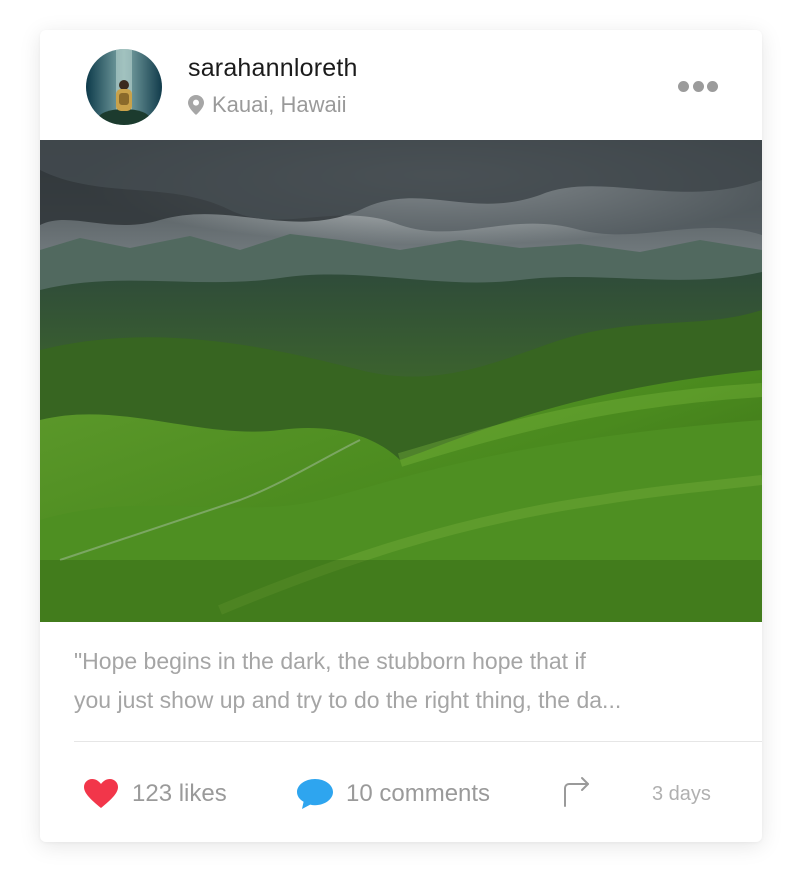 This screenshot has width=802, height=876. Describe the element at coordinates (401, 85) in the screenshot. I see `post-header: sarahannloreth Kauai, Hawaii` at that location.